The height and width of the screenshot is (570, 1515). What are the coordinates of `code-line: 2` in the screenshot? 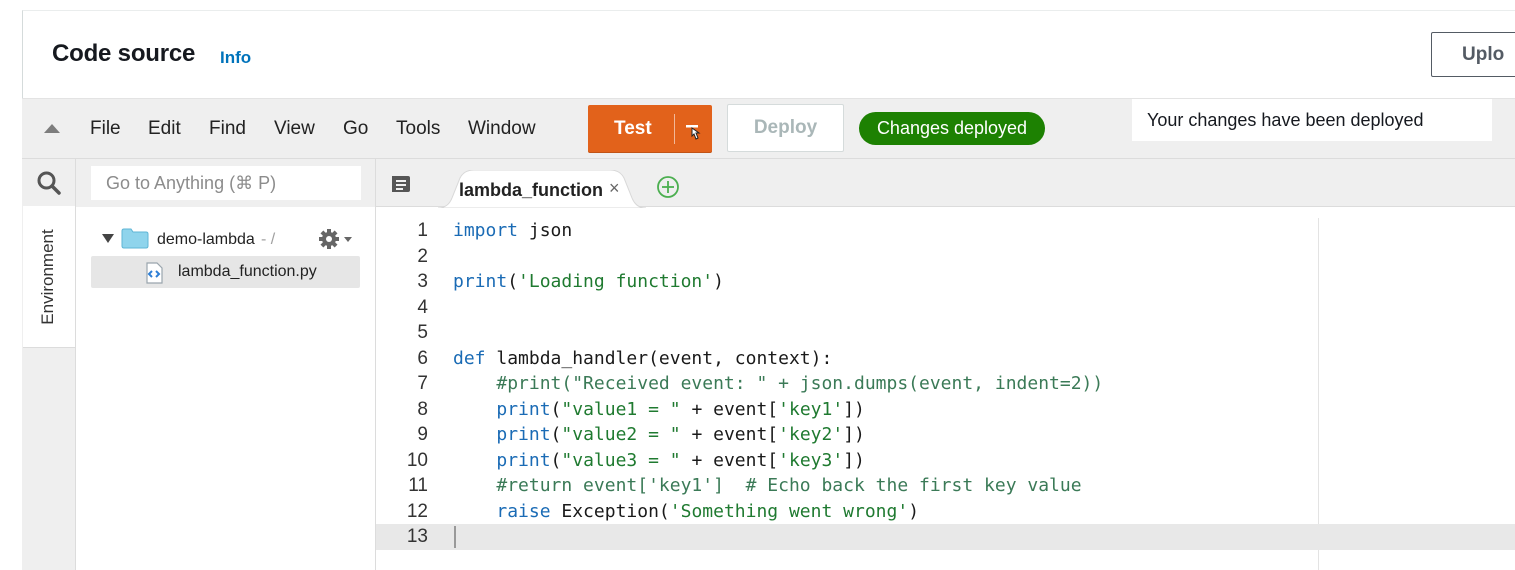 It's located at (945, 256).